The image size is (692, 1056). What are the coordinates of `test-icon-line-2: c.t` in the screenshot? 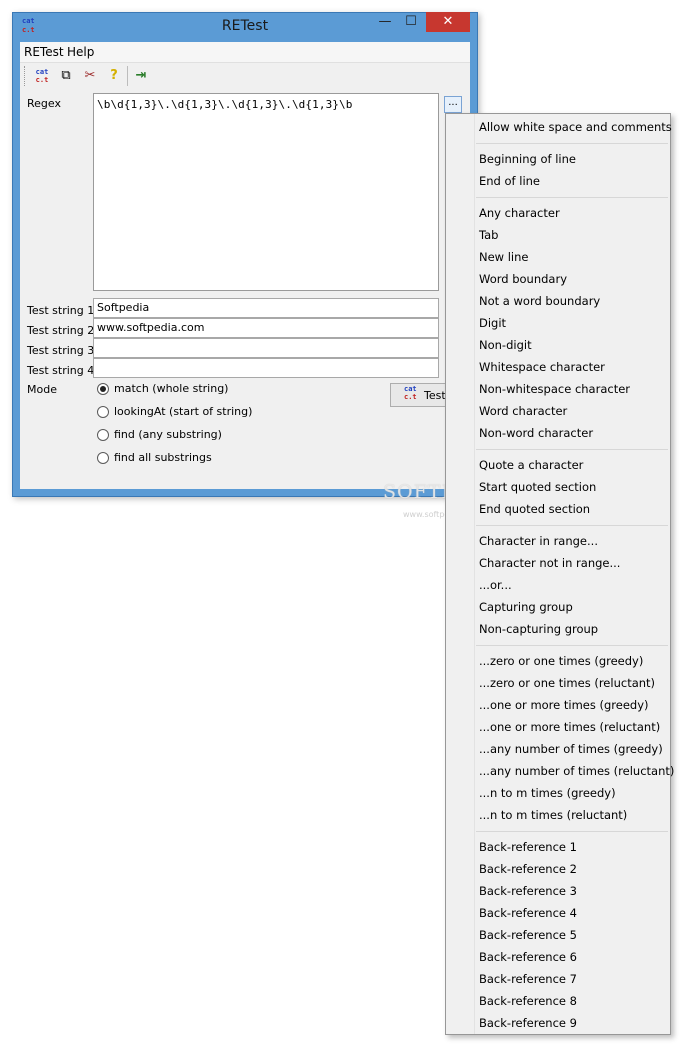 It's located at (410, 397).